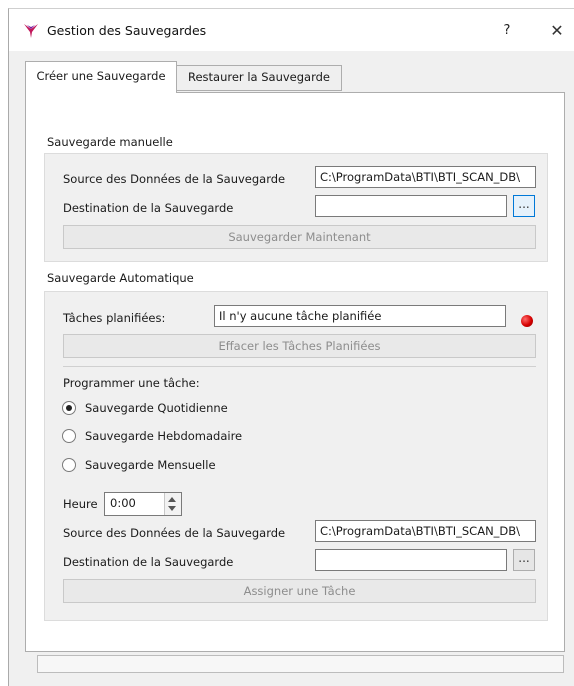  What do you see at coordinates (150, 465) in the screenshot?
I see `radio-monthly-label: Sauvegarde Mensuelle` at bounding box center [150, 465].